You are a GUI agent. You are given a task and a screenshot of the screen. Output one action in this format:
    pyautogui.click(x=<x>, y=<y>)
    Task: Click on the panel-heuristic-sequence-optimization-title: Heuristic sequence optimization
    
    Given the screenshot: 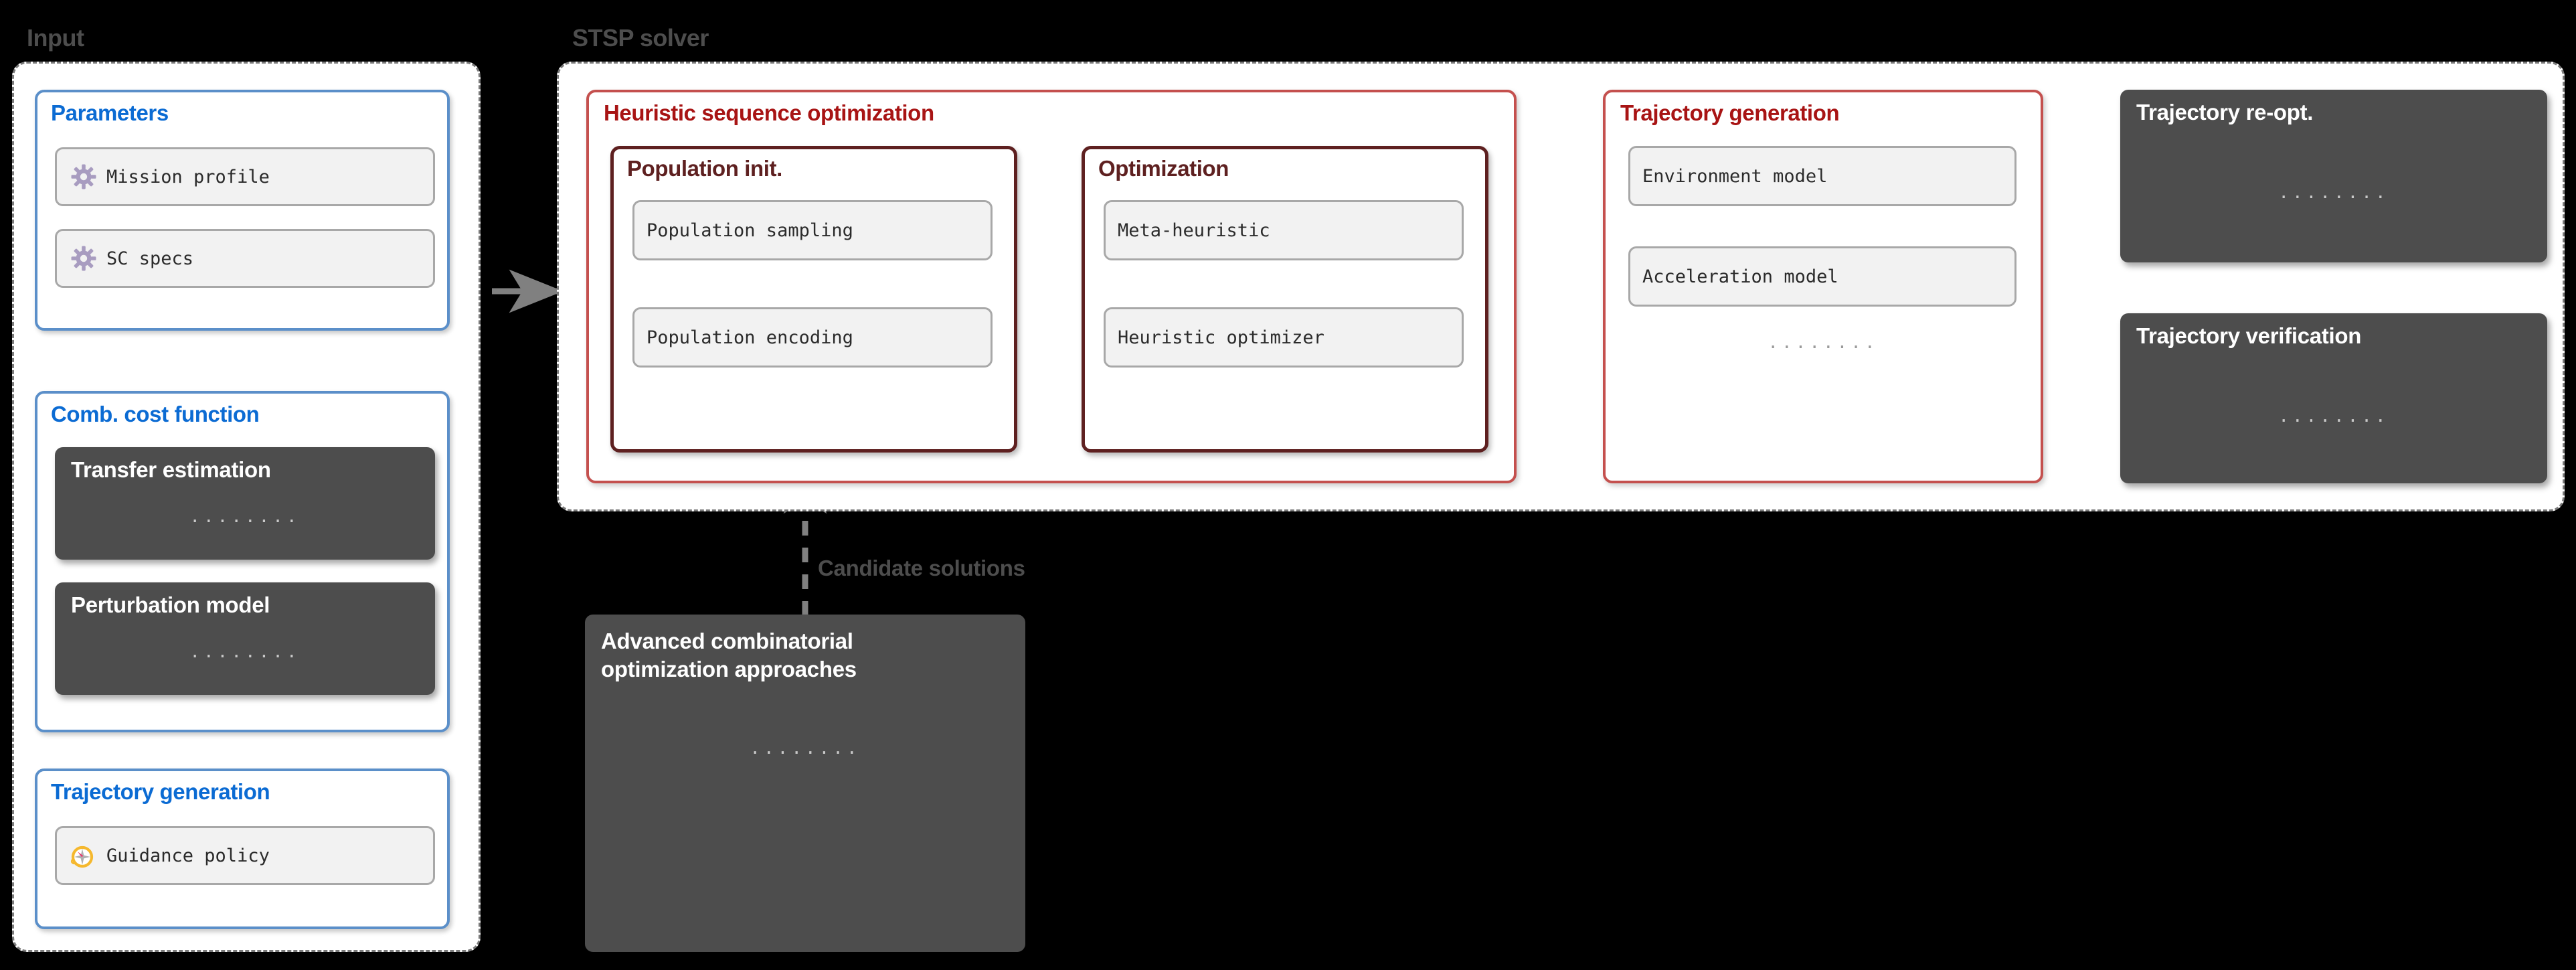 What is the action you would take?
    pyautogui.click(x=769, y=112)
    